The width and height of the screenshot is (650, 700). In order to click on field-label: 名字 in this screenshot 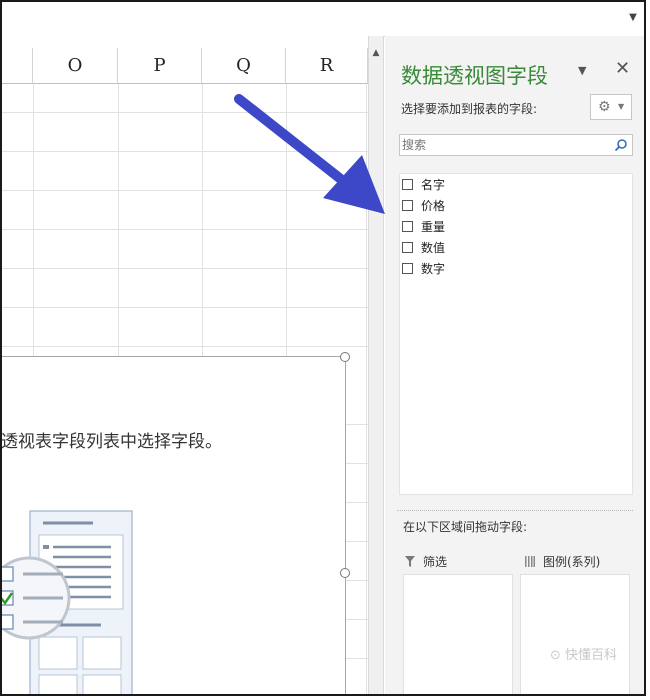, I will do `click(433, 184)`.